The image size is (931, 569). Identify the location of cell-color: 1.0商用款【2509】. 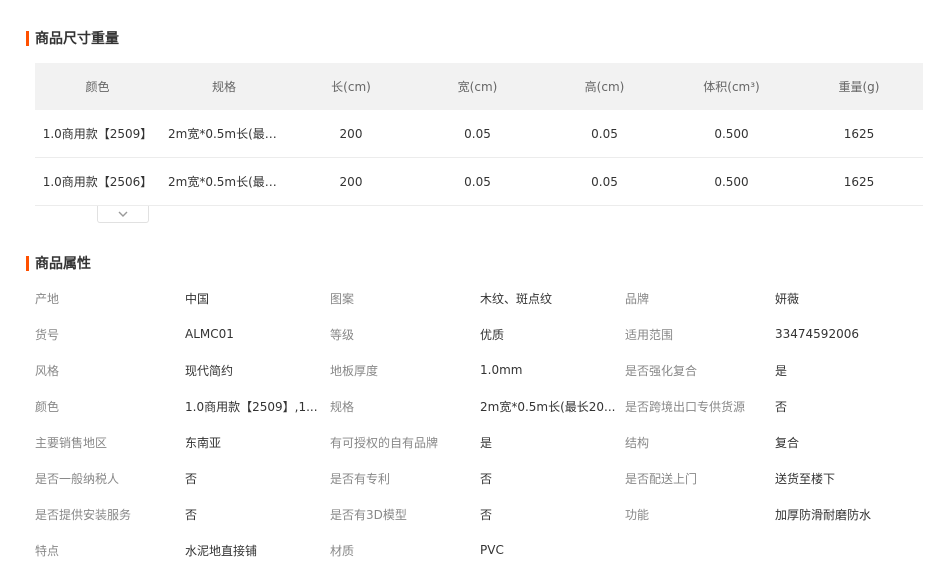
(97, 134).